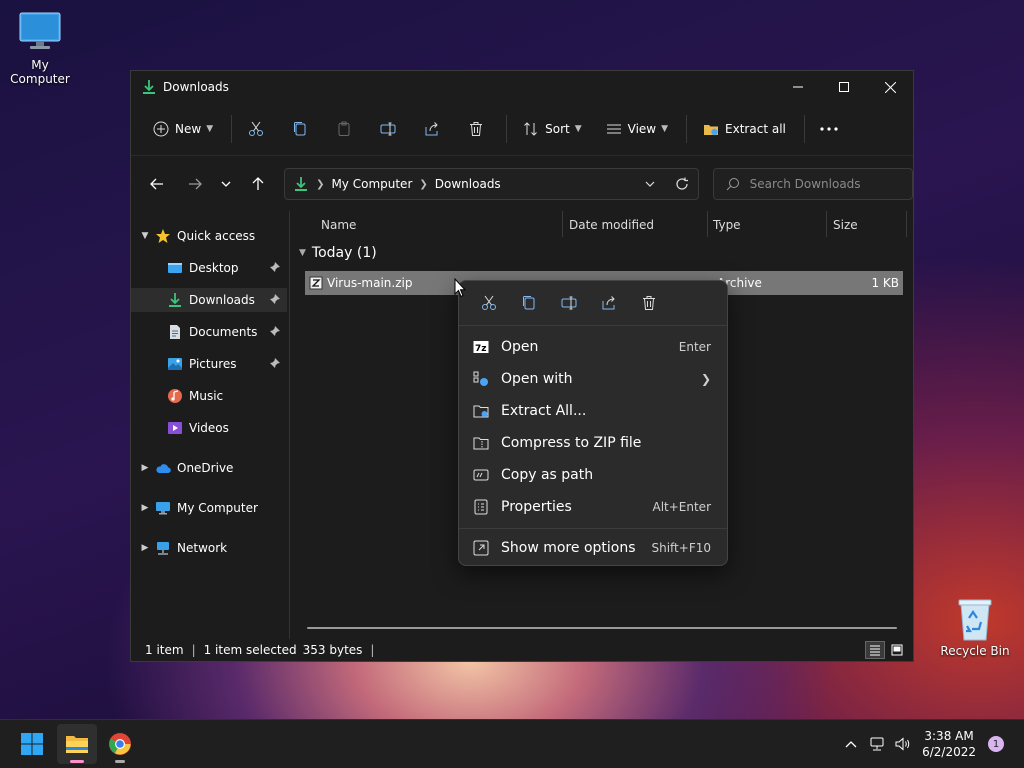 Image resolution: width=1024 pixels, height=768 pixels. I want to click on delete-button, so click(476, 129).